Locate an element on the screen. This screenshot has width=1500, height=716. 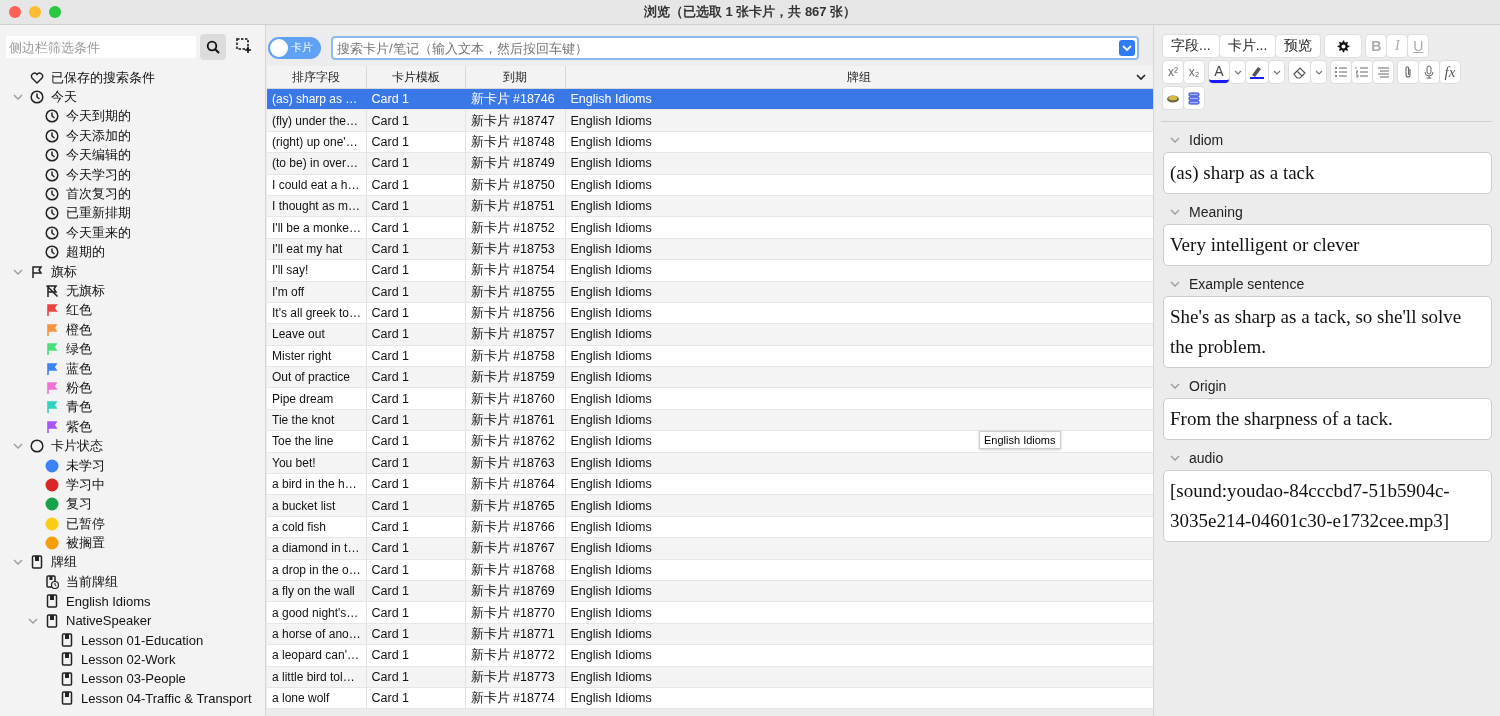
paperclip-button is located at coordinates (1408, 72).